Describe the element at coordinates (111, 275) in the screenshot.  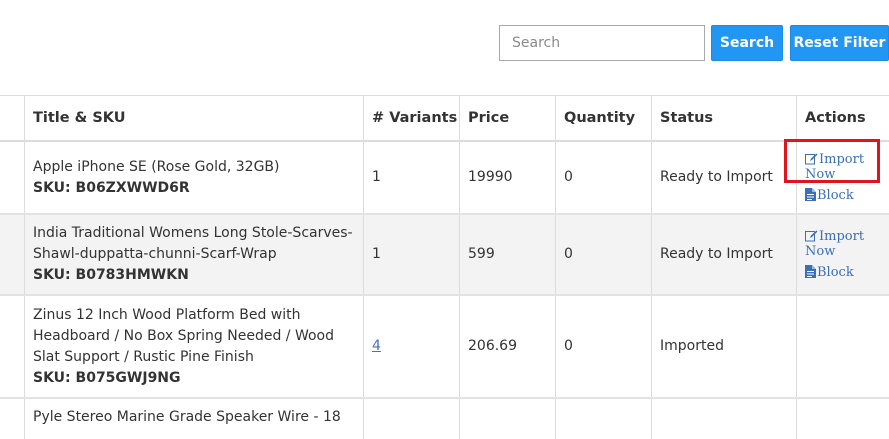
I see `product-sku: SKU: B0783HMWKN` at that location.